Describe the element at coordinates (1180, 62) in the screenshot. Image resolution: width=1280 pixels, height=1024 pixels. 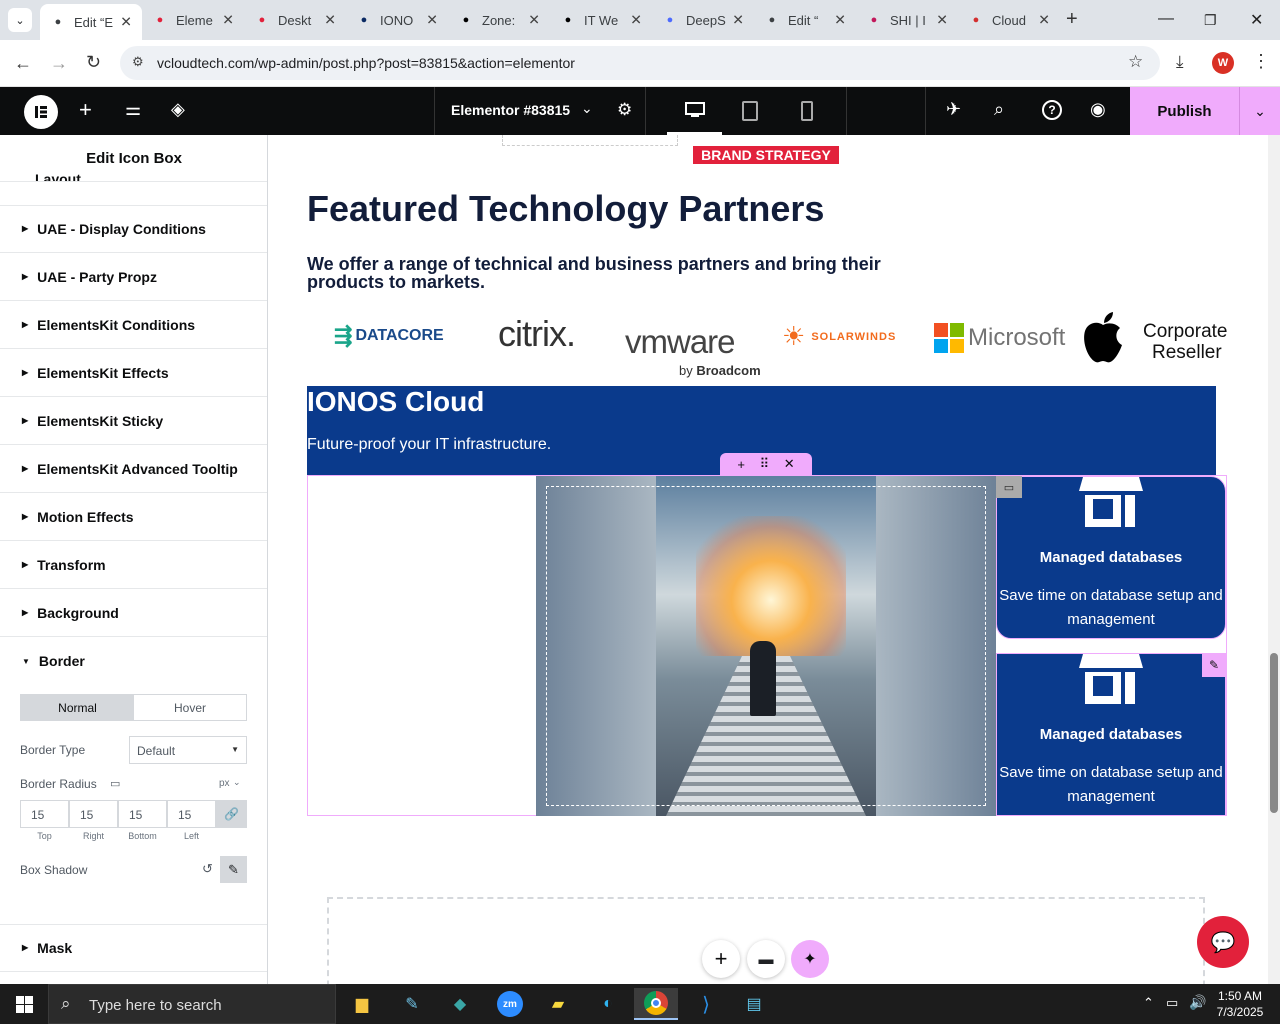
I see `download-icon: ⤓` at that location.